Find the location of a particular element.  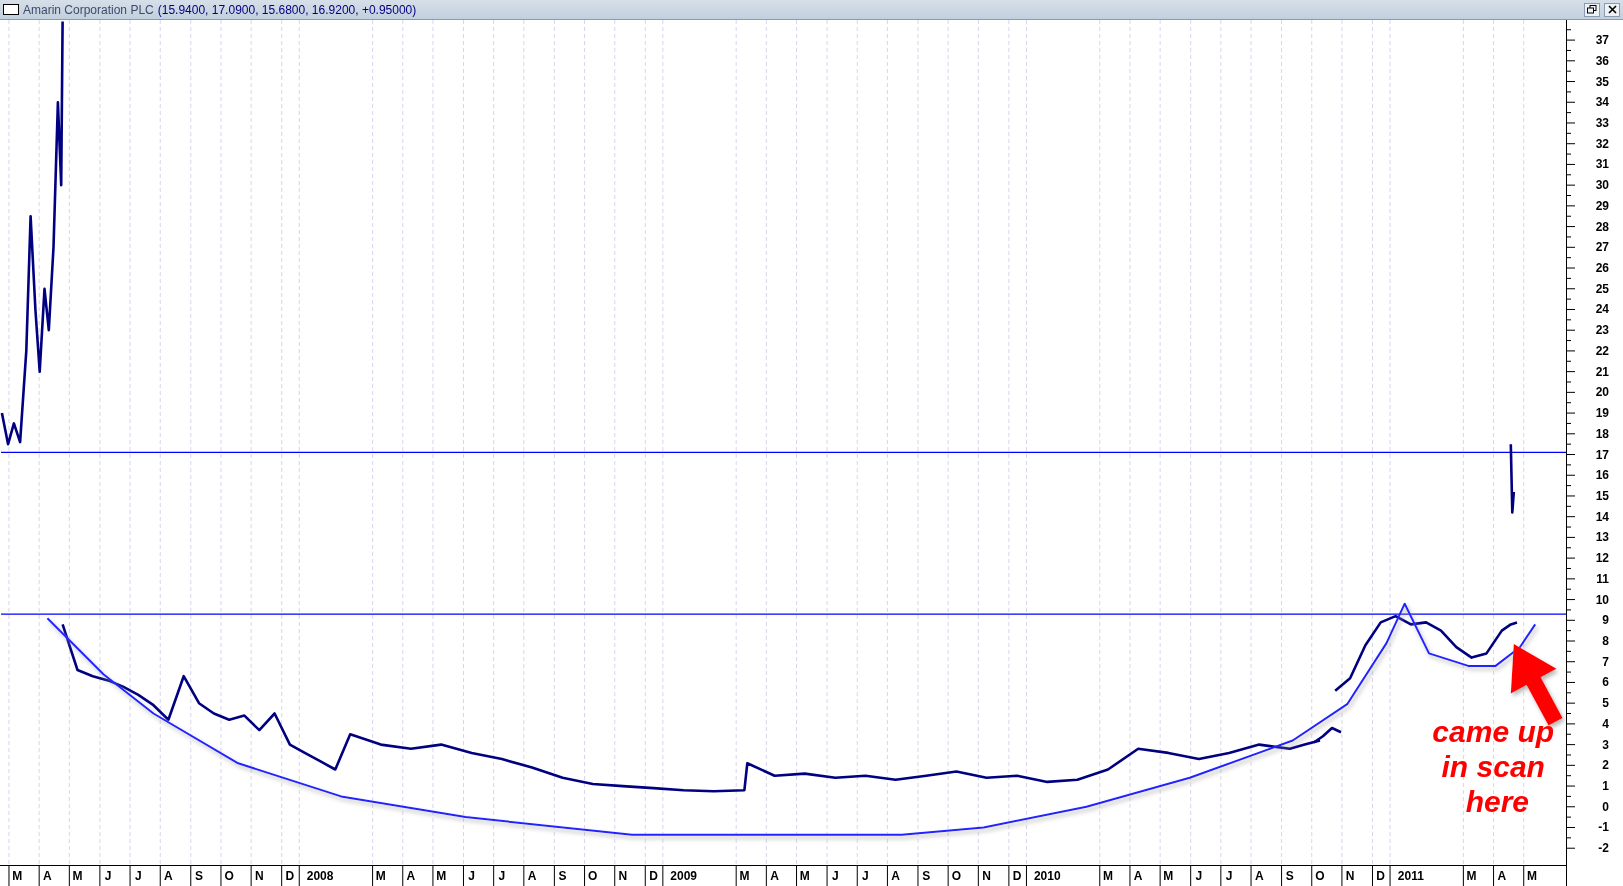

y-axis-label: 10 is located at coordinates (1602, 599).